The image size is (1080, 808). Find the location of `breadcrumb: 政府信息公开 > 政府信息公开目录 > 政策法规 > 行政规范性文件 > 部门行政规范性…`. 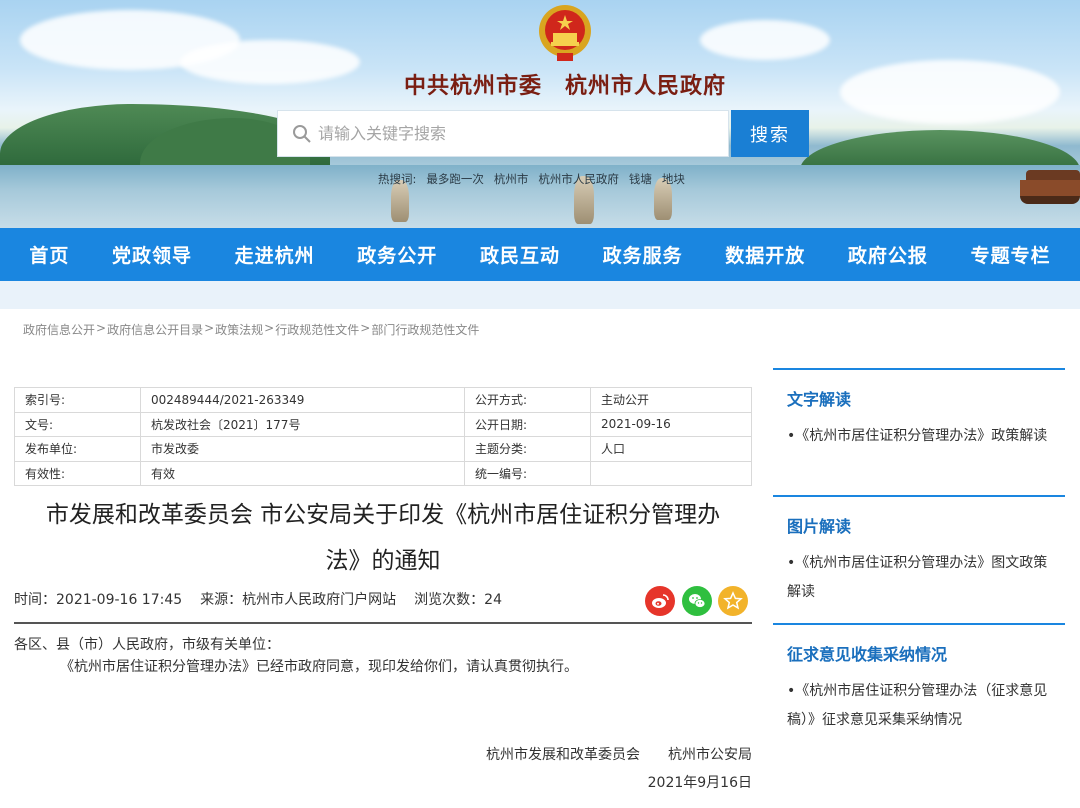

breadcrumb: 政府信息公开 > 政府信息公开目录 > 政策法规 > 行政规范性文件 > 部门行政规范性… is located at coordinates (251, 329).